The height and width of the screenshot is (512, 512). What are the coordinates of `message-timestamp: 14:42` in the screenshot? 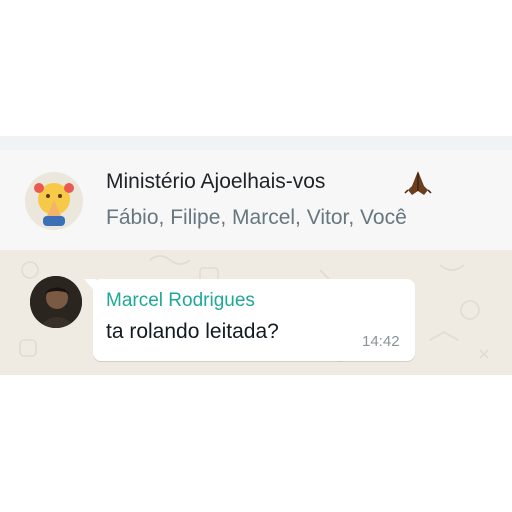 It's located at (381, 341).